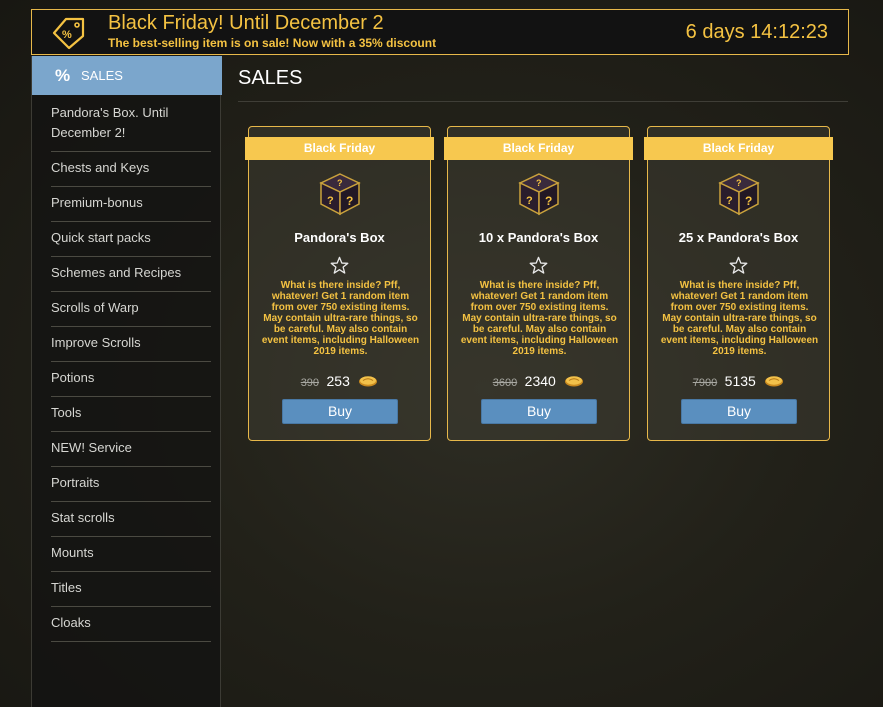  I want to click on page-title: SALES, so click(270, 78).